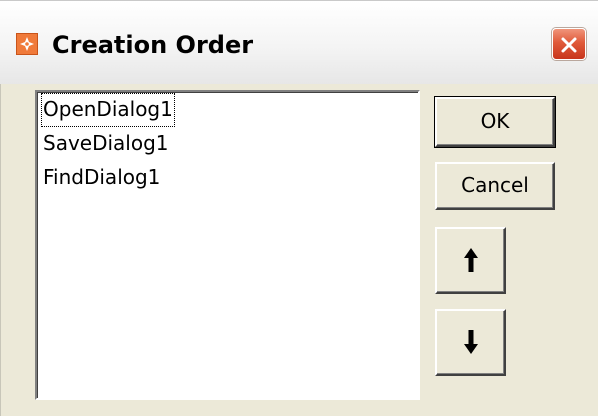 The image size is (598, 416). What do you see at coordinates (108, 110) in the screenshot?
I see `list-item: OpenDialog1` at bounding box center [108, 110].